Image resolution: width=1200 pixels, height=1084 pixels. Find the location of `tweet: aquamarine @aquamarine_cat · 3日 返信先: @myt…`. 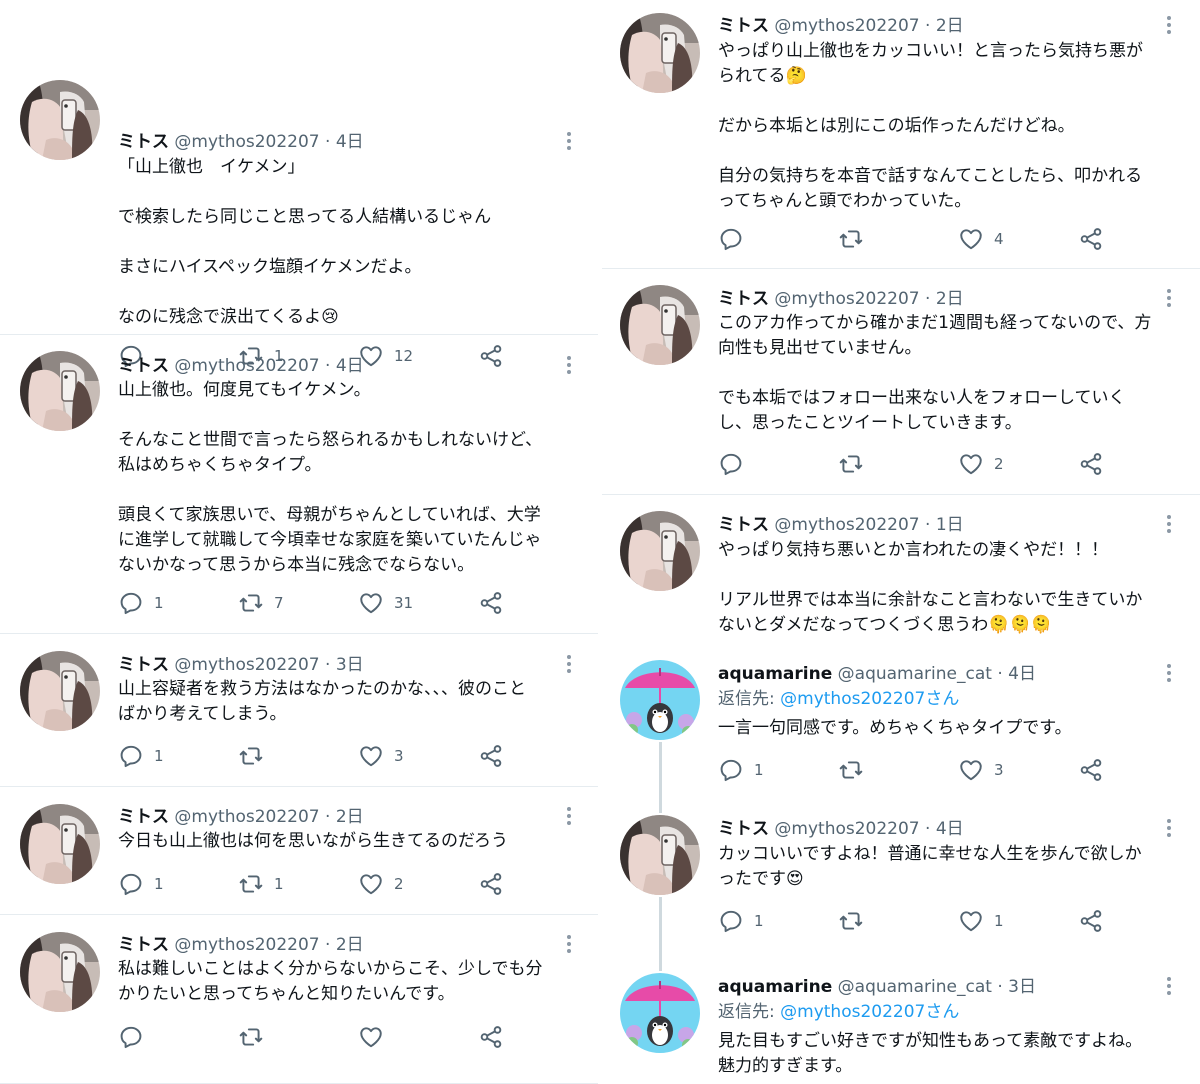

tweet: aquamarine @aquamarine_cat · 3日 返信先: @myt… is located at coordinates (900, 1020).